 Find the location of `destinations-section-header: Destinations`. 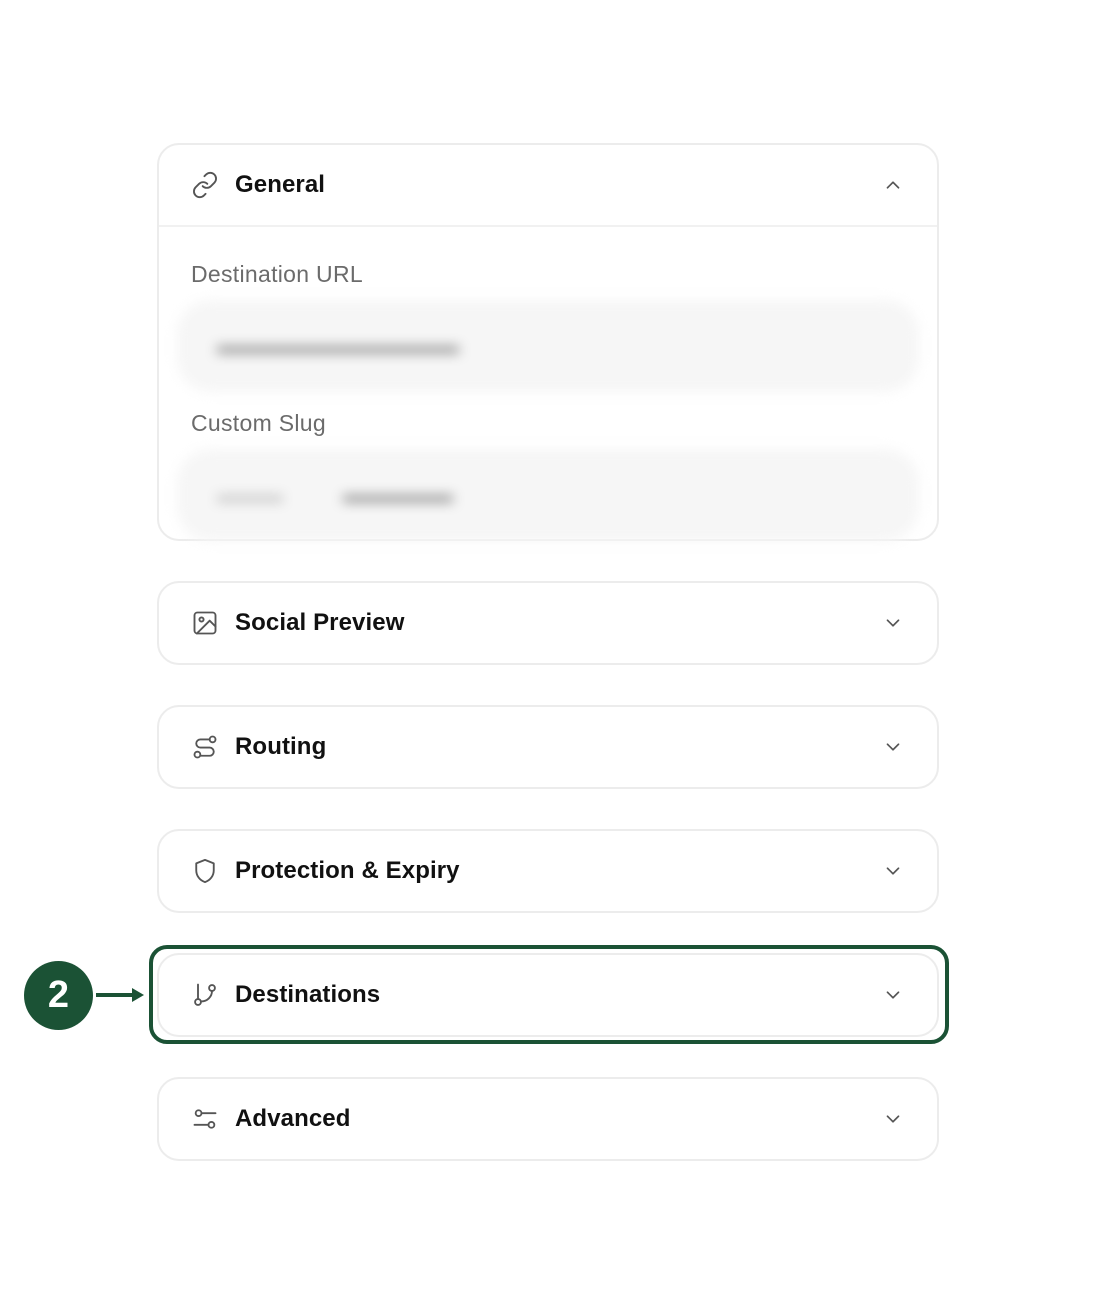

destinations-section-header: Destinations is located at coordinates (548, 995).